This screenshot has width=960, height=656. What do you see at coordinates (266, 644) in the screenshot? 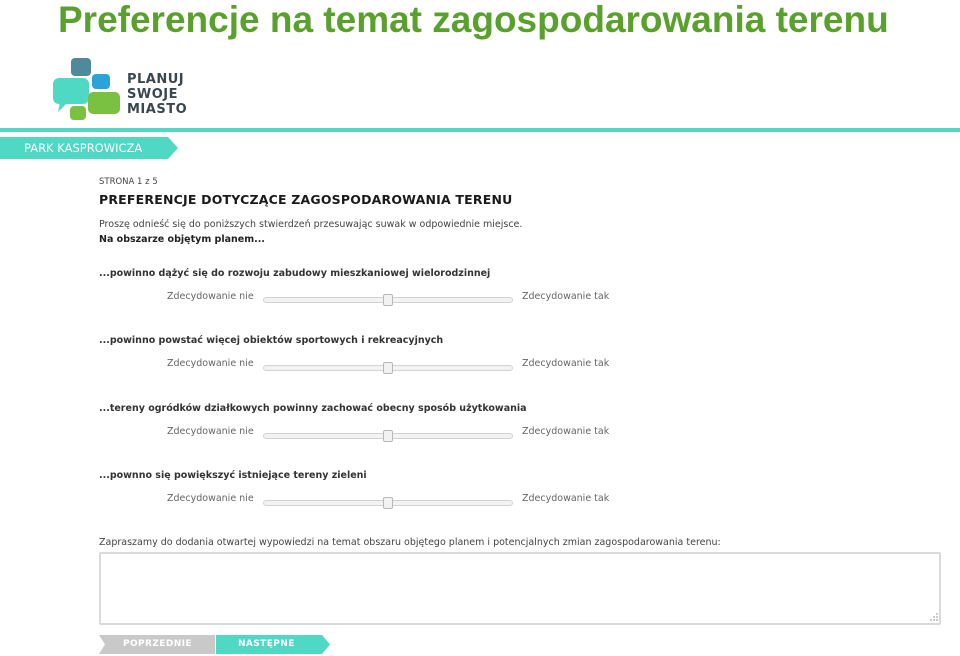
I see `next-button-label: NASTĘPNE` at bounding box center [266, 644].